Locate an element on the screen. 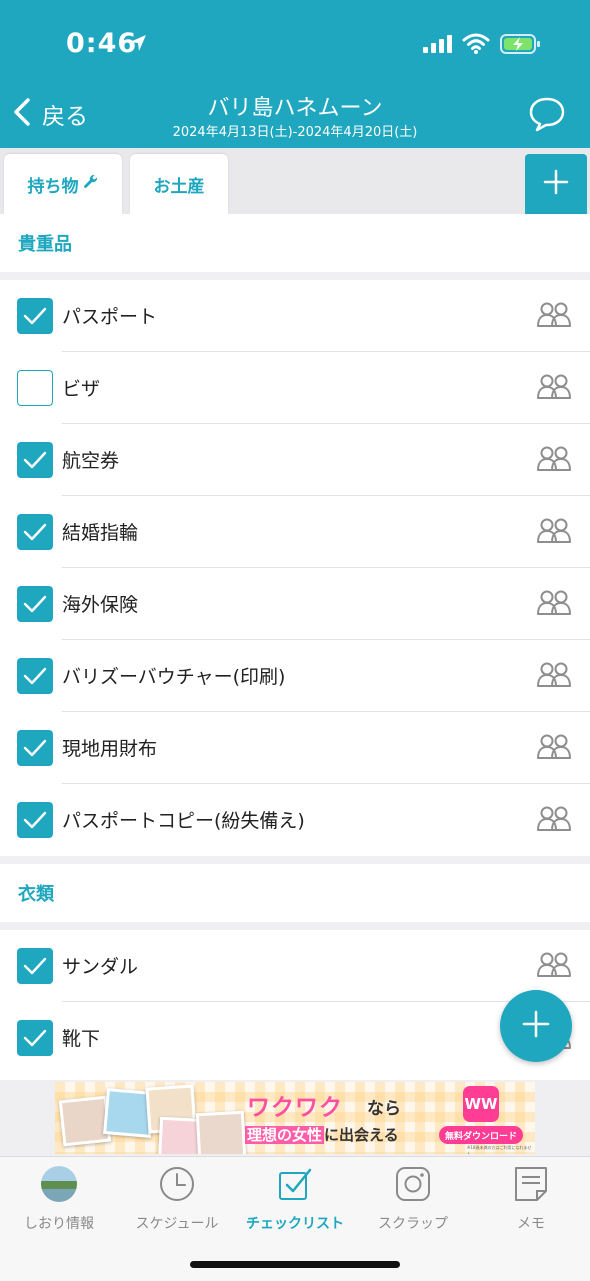 The height and width of the screenshot is (1281, 590). checklist-item: 結婚指輪 is located at coordinates (295, 532).